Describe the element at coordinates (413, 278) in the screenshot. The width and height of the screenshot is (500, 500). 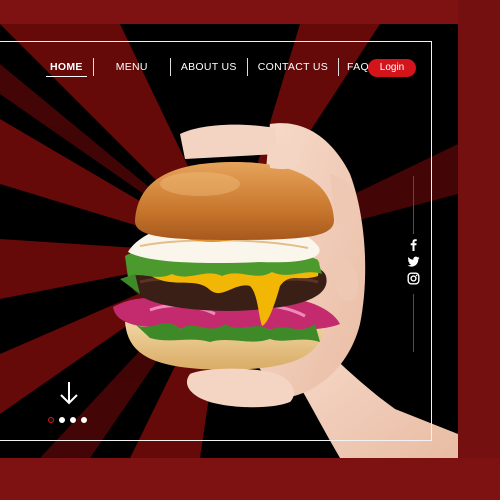
I see `instagram-icon` at that location.